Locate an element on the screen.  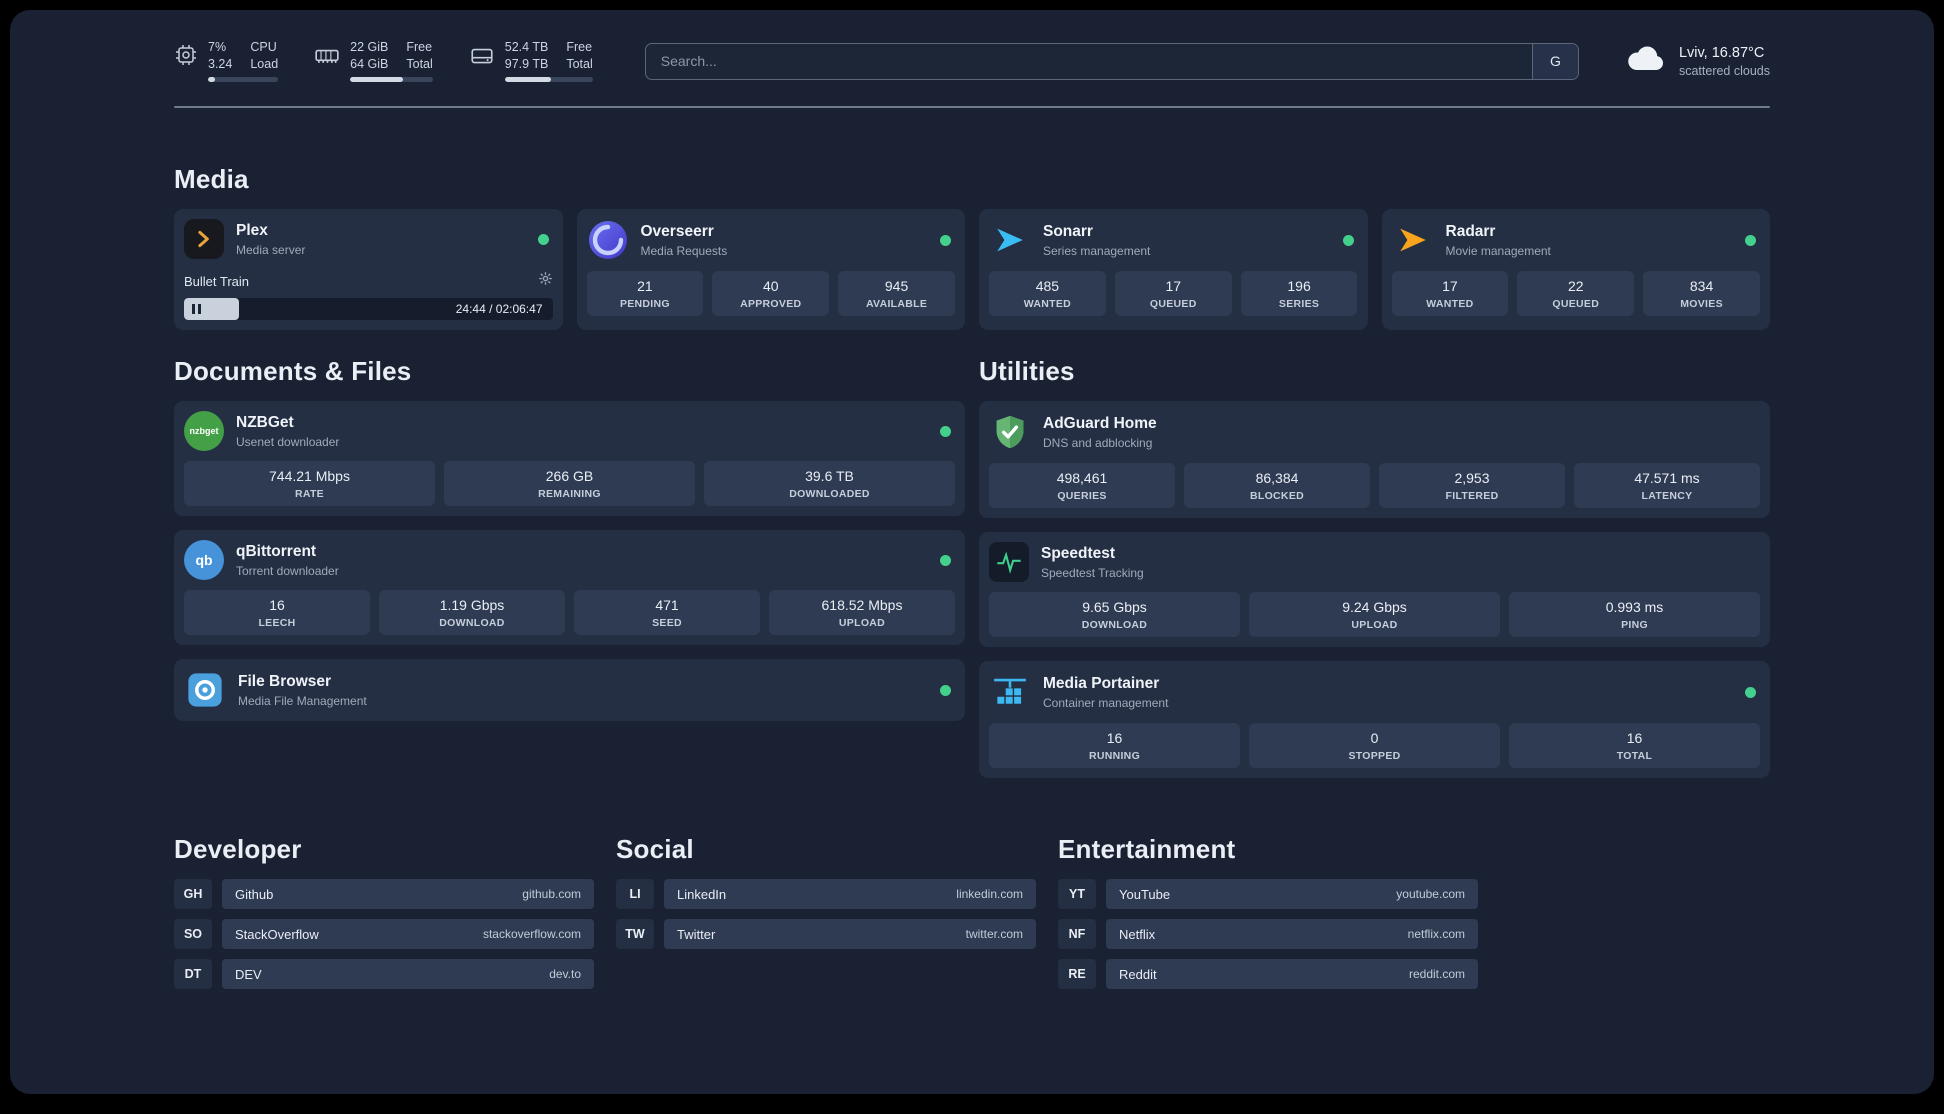
bookmark-linkedin: LI LinkedIn linkedin.com is located at coordinates (826, 894).